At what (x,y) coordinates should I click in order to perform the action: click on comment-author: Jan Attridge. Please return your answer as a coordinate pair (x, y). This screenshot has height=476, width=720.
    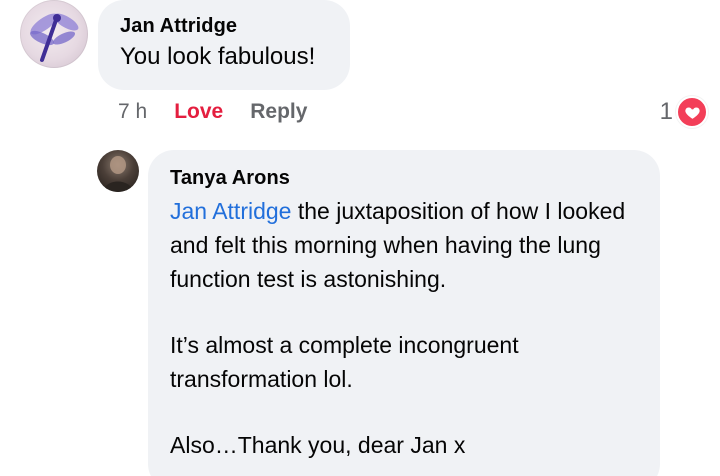
    Looking at the image, I should click on (224, 26).